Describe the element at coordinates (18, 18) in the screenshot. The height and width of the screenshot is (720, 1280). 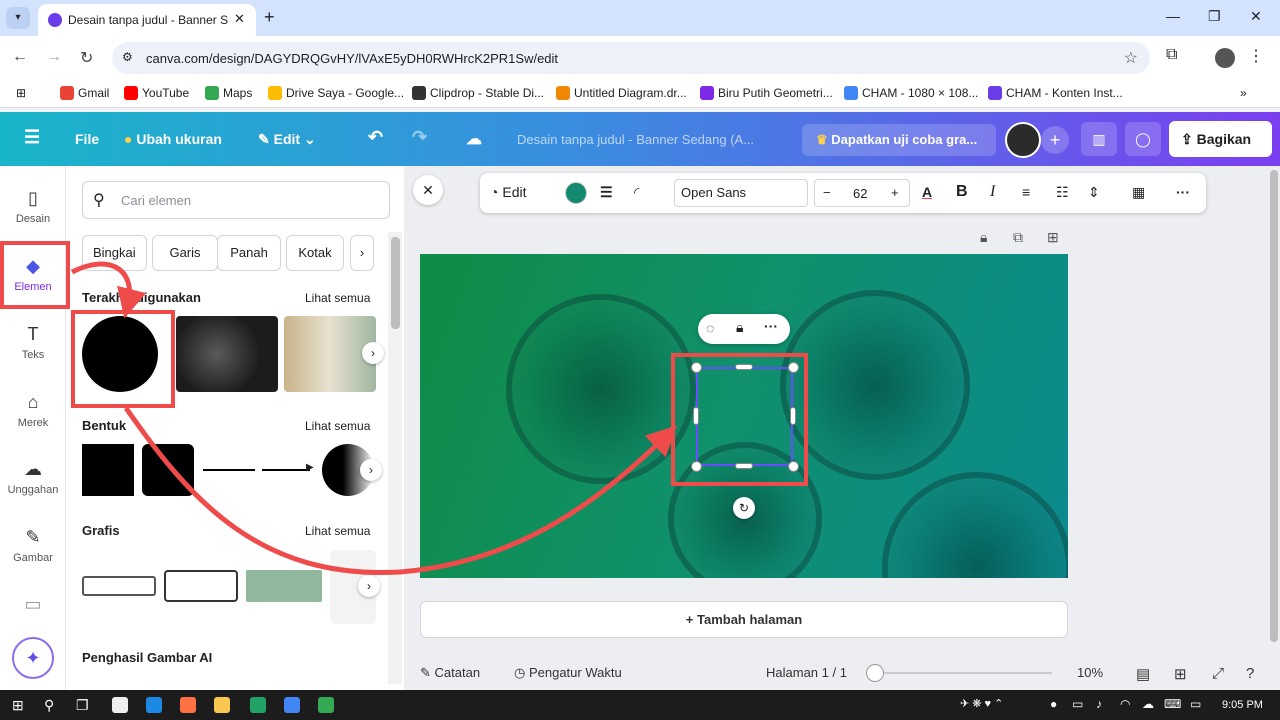
I see `tab-search-button: ▾` at that location.